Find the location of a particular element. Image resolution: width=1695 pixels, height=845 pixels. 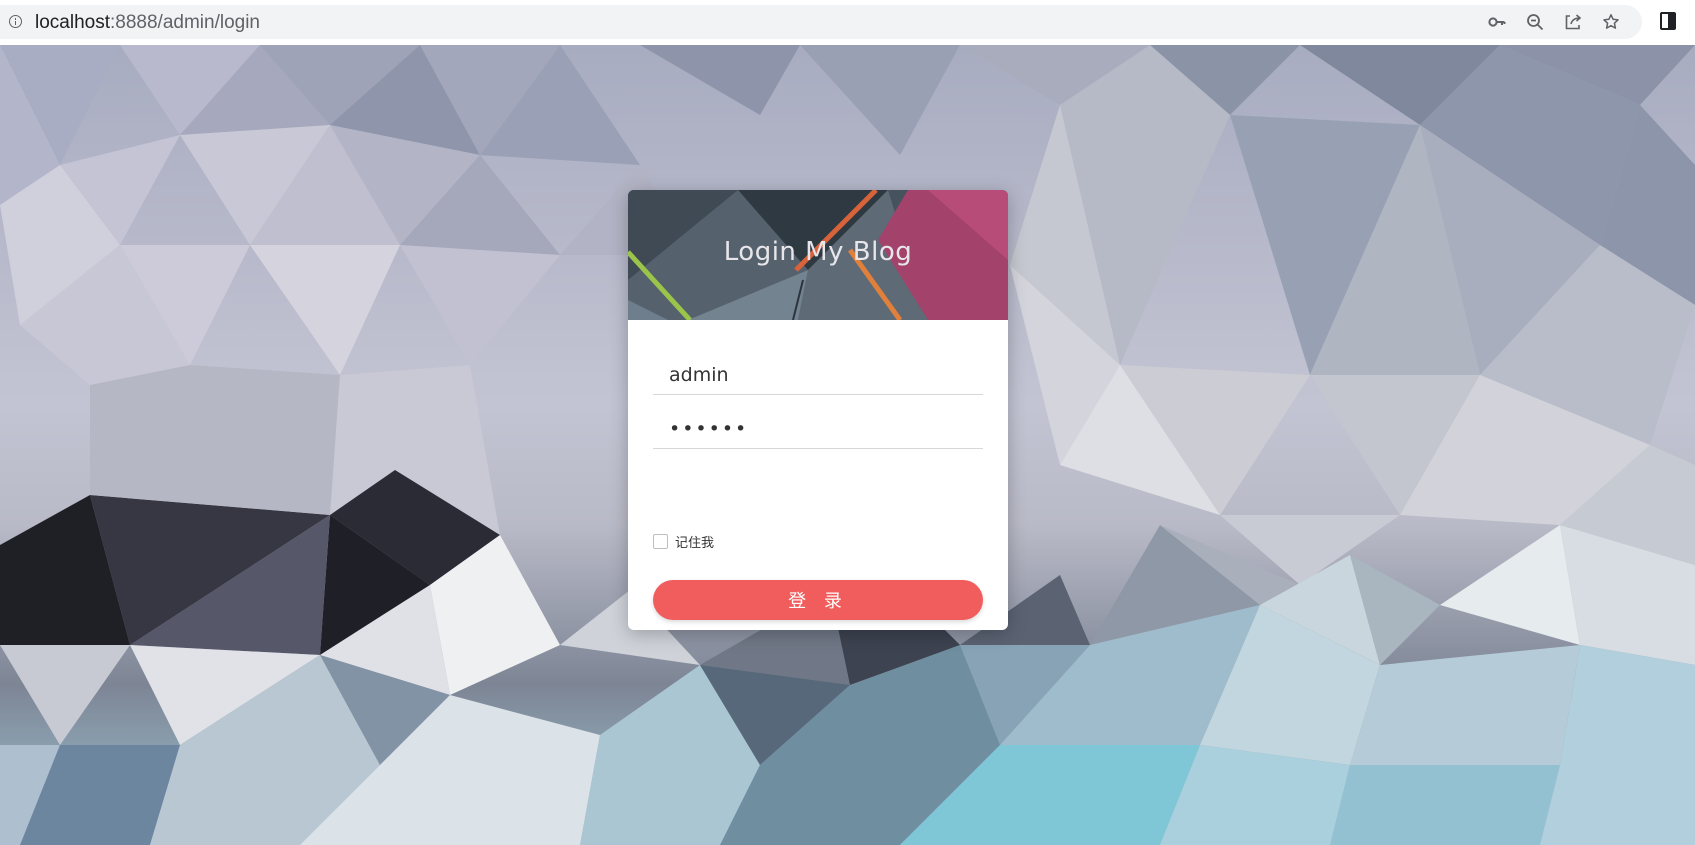

username-input is located at coordinates (818, 375).